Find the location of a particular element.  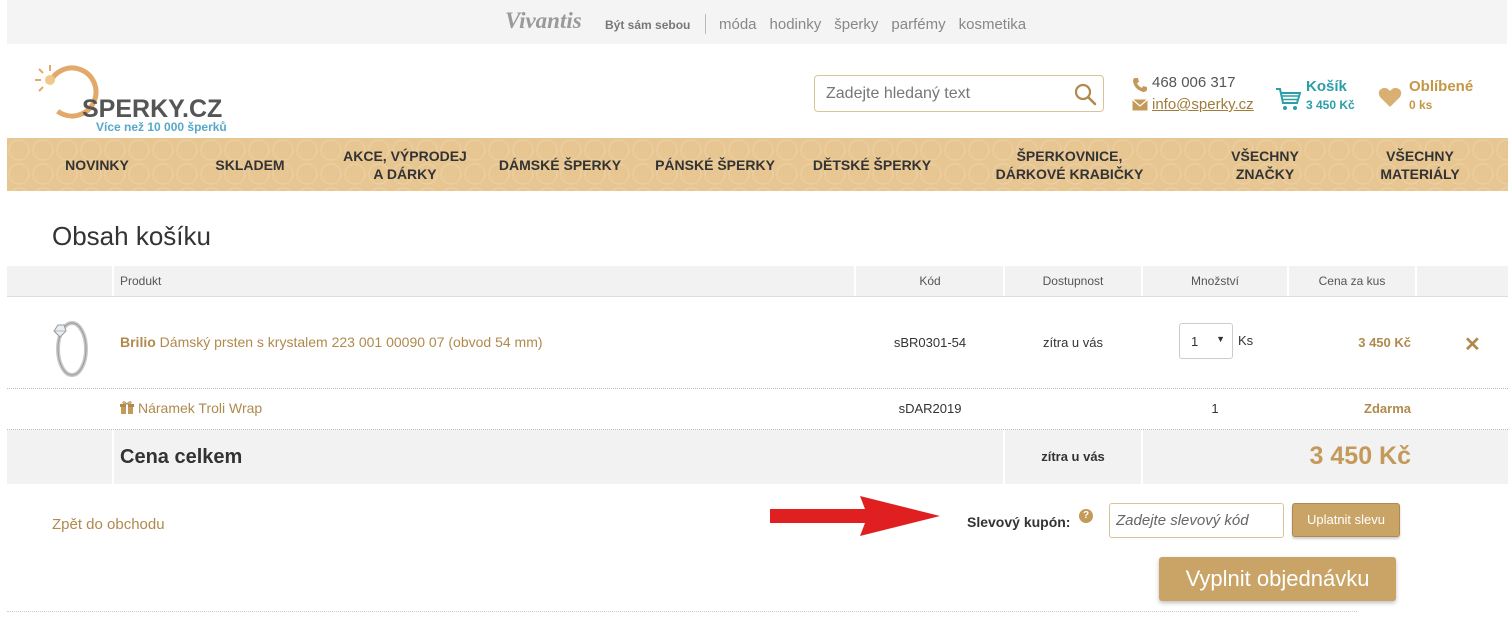

column-quantity: Množství is located at coordinates (1214, 281).